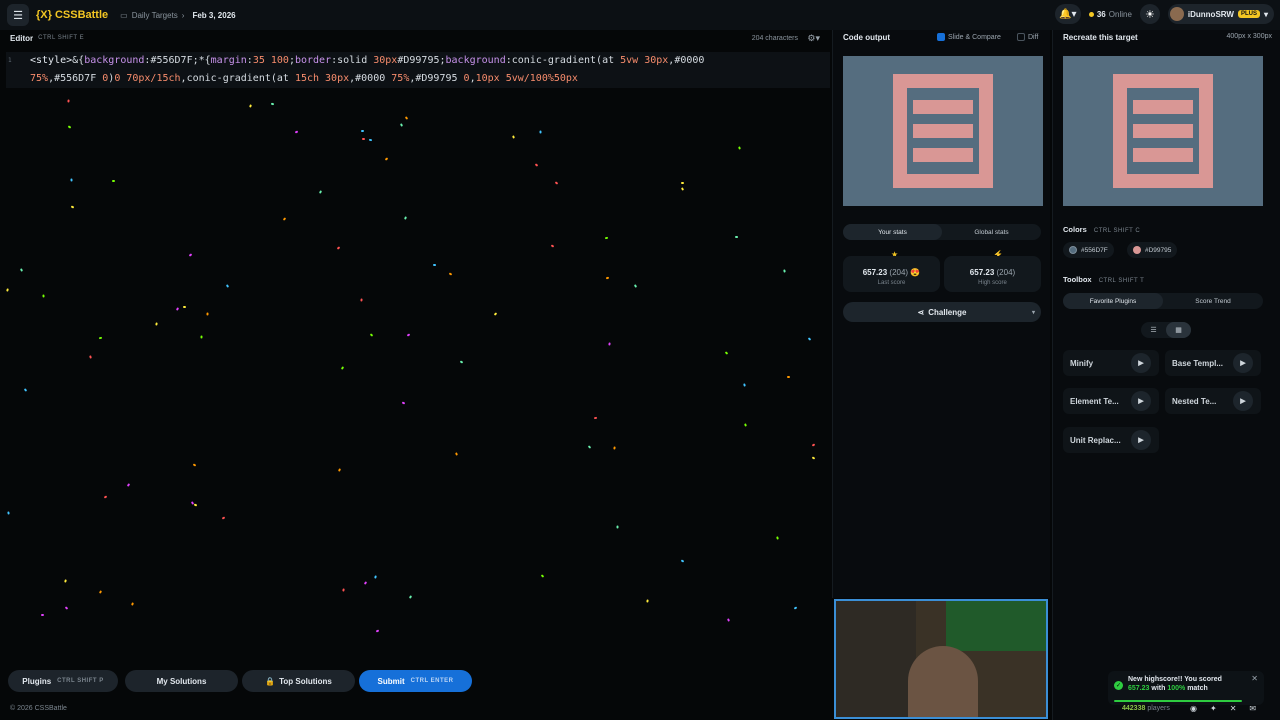 The height and width of the screenshot is (720, 1280). What do you see at coordinates (124, 15) in the screenshot?
I see `calendar-icon: ▭` at bounding box center [124, 15].